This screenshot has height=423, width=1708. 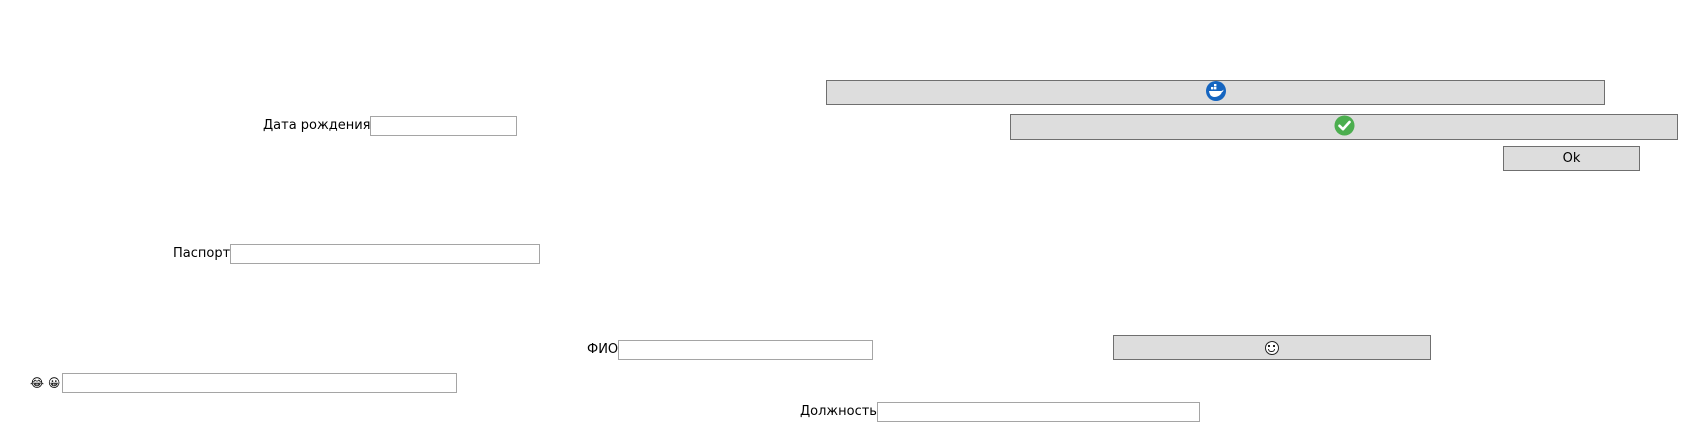 I want to click on fio-label: ФИО, so click(x=603, y=349).